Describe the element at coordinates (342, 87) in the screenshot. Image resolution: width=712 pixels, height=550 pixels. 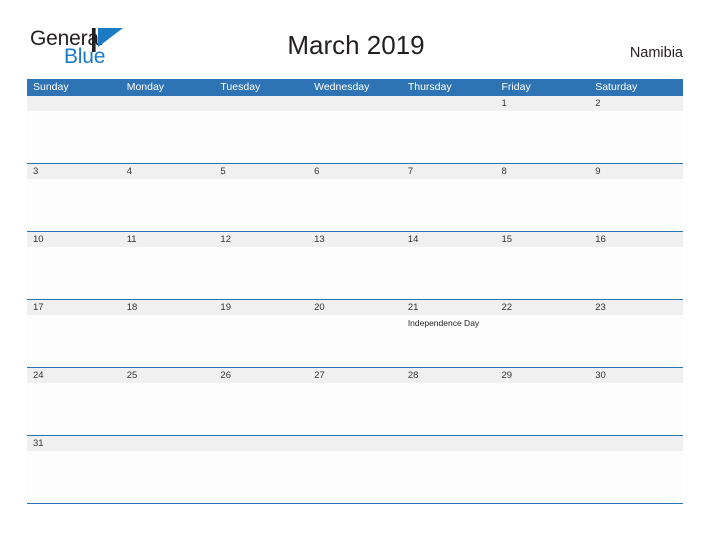
I see `day-header-wednesday: Wednesday` at that location.